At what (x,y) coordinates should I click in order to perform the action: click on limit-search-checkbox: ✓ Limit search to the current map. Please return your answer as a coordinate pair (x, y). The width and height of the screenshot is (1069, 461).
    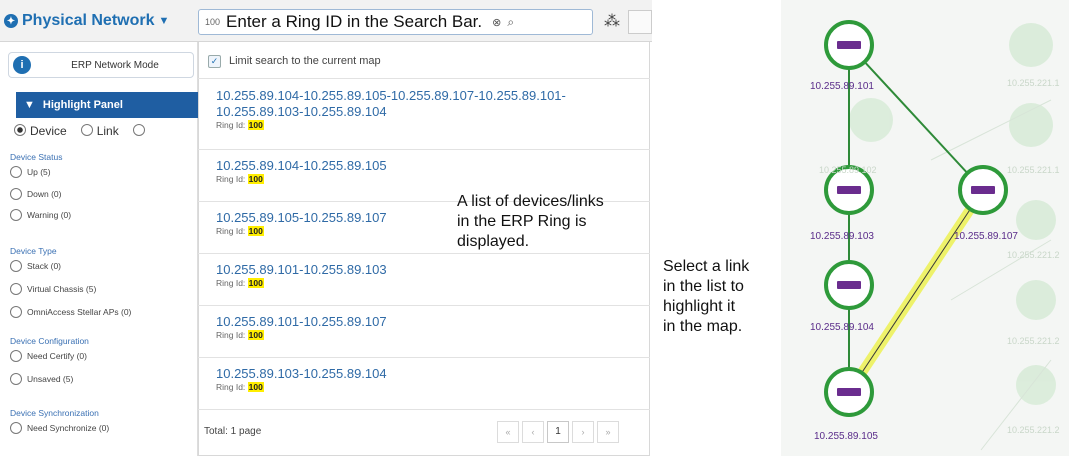
    Looking at the image, I should click on (294, 61).